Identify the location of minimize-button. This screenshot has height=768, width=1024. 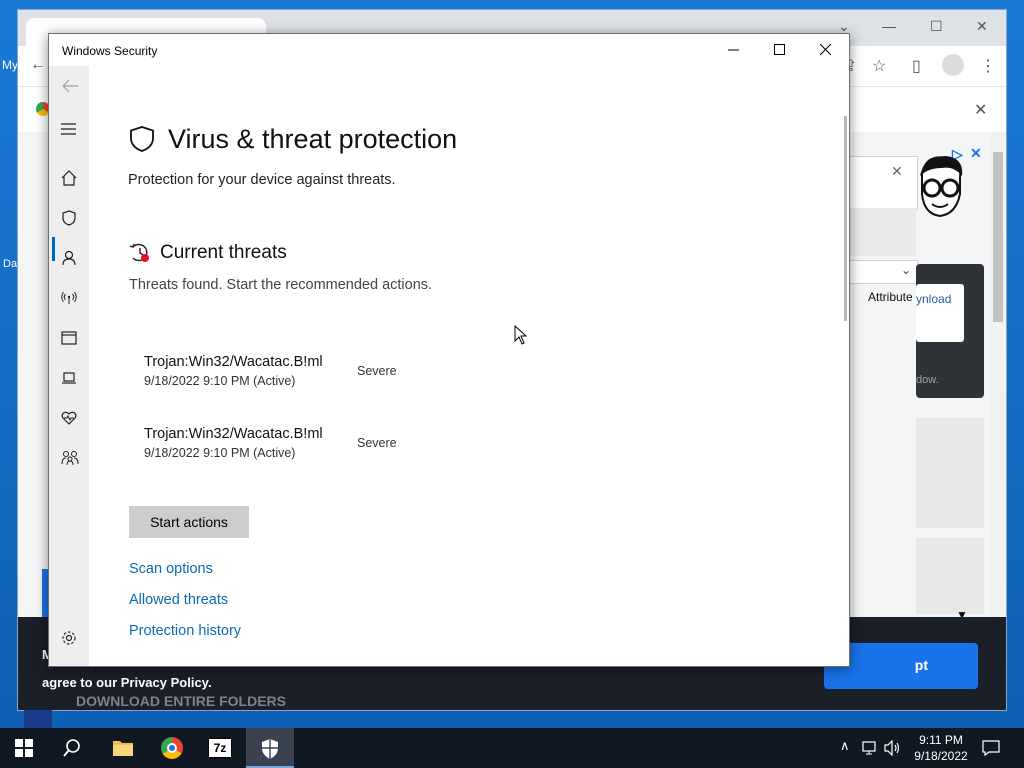
(734, 50).